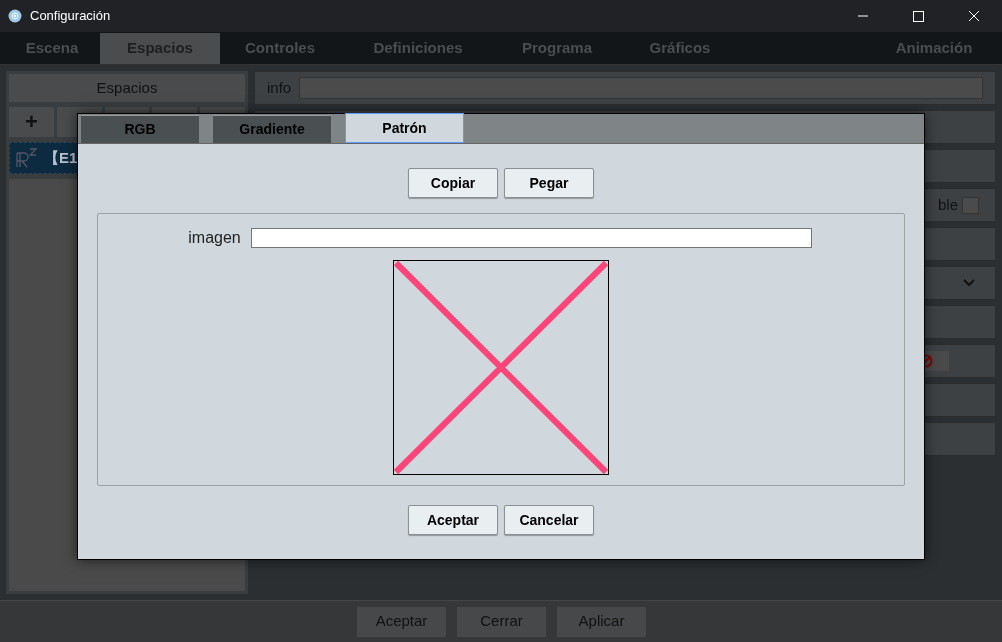 The width and height of the screenshot is (1002, 642). What do you see at coordinates (453, 183) in the screenshot?
I see `copy-button: Copiar` at bounding box center [453, 183].